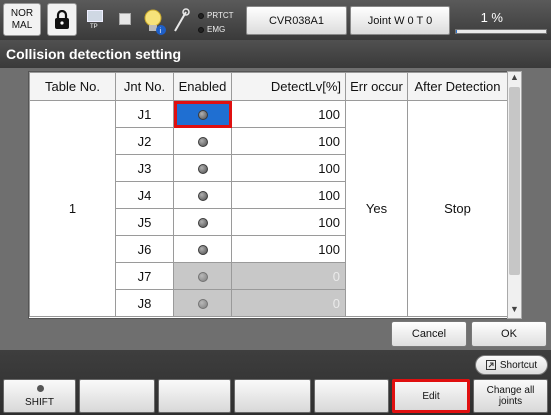 The width and height of the screenshot is (551, 415). Describe the element at coordinates (155, 22) in the screenshot. I see `bulb-info-icon: i` at that location.